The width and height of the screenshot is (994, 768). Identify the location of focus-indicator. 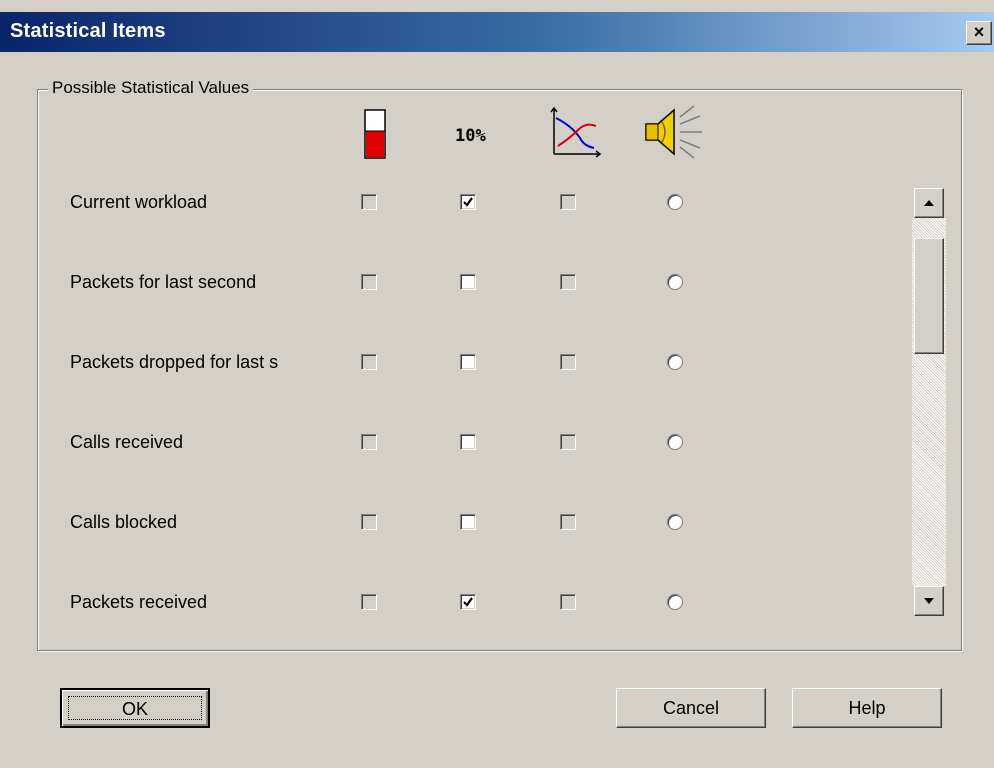
(135, 708).